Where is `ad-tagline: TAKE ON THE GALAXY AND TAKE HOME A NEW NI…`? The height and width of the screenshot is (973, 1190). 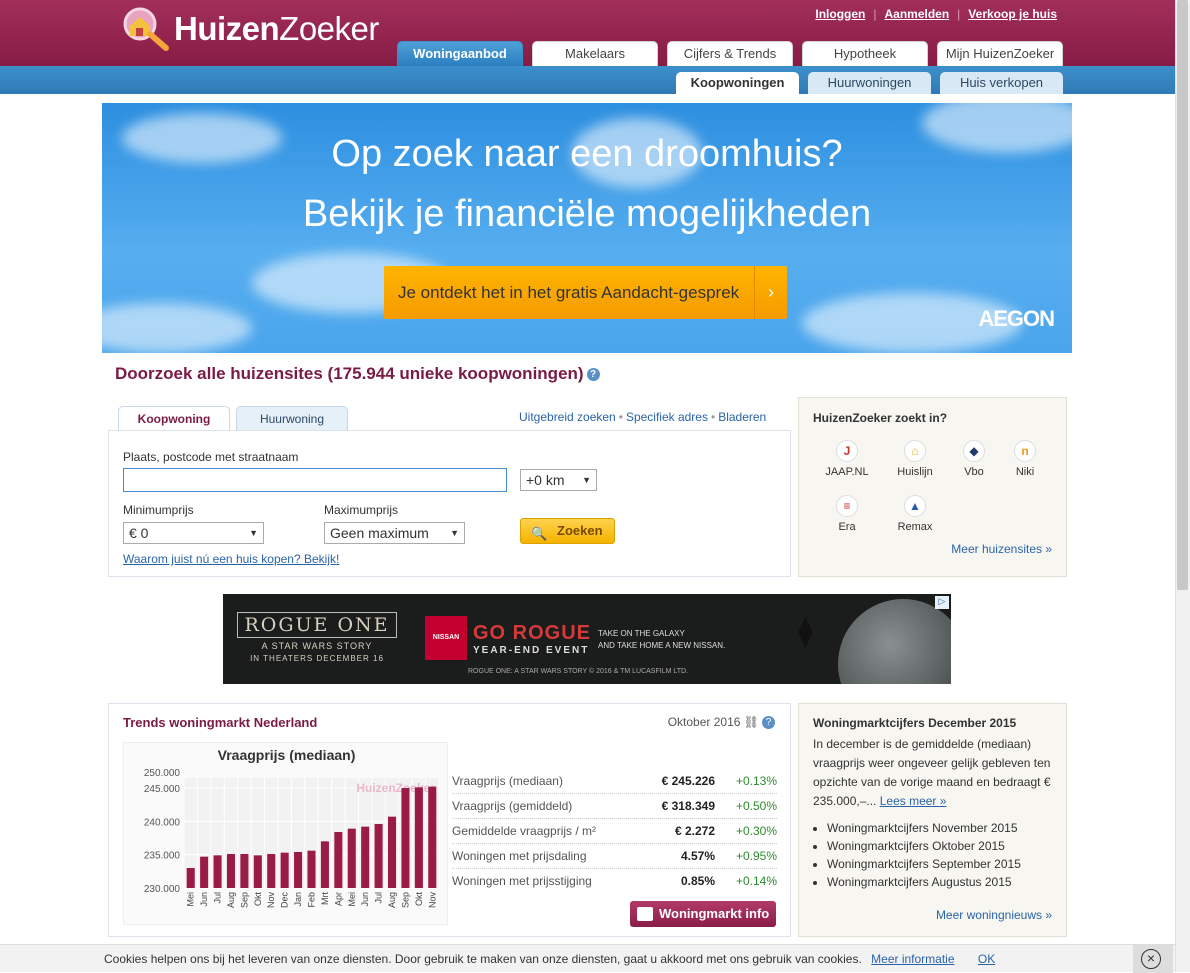 ad-tagline: TAKE ON THE GALAXY AND TAKE HOME A NEW NI… is located at coordinates (662, 639).